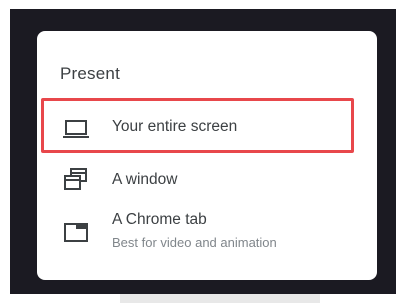 Image resolution: width=396 pixels, height=303 pixels. What do you see at coordinates (145, 179) in the screenshot?
I see `menu-item-label: A window` at bounding box center [145, 179].